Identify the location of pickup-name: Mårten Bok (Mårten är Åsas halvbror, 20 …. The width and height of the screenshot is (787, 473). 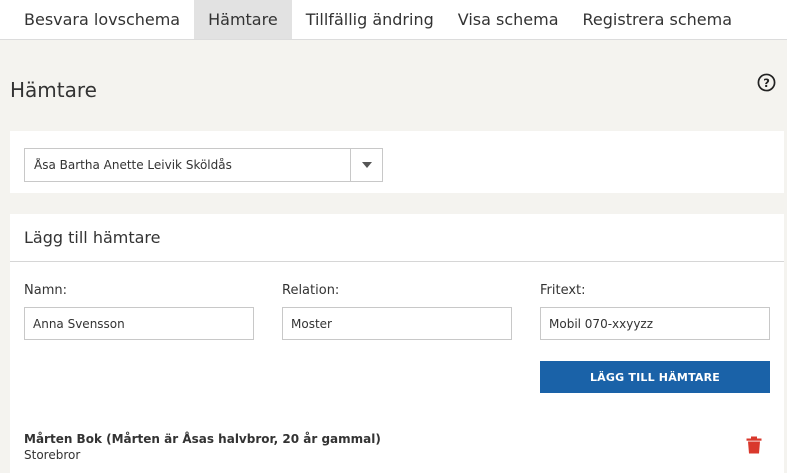
(202, 439).